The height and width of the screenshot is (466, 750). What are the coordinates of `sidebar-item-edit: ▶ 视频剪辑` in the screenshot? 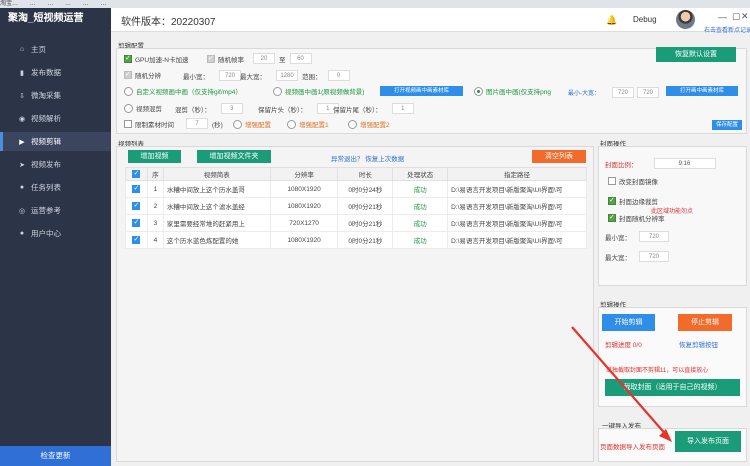 It's located at (55, 141).